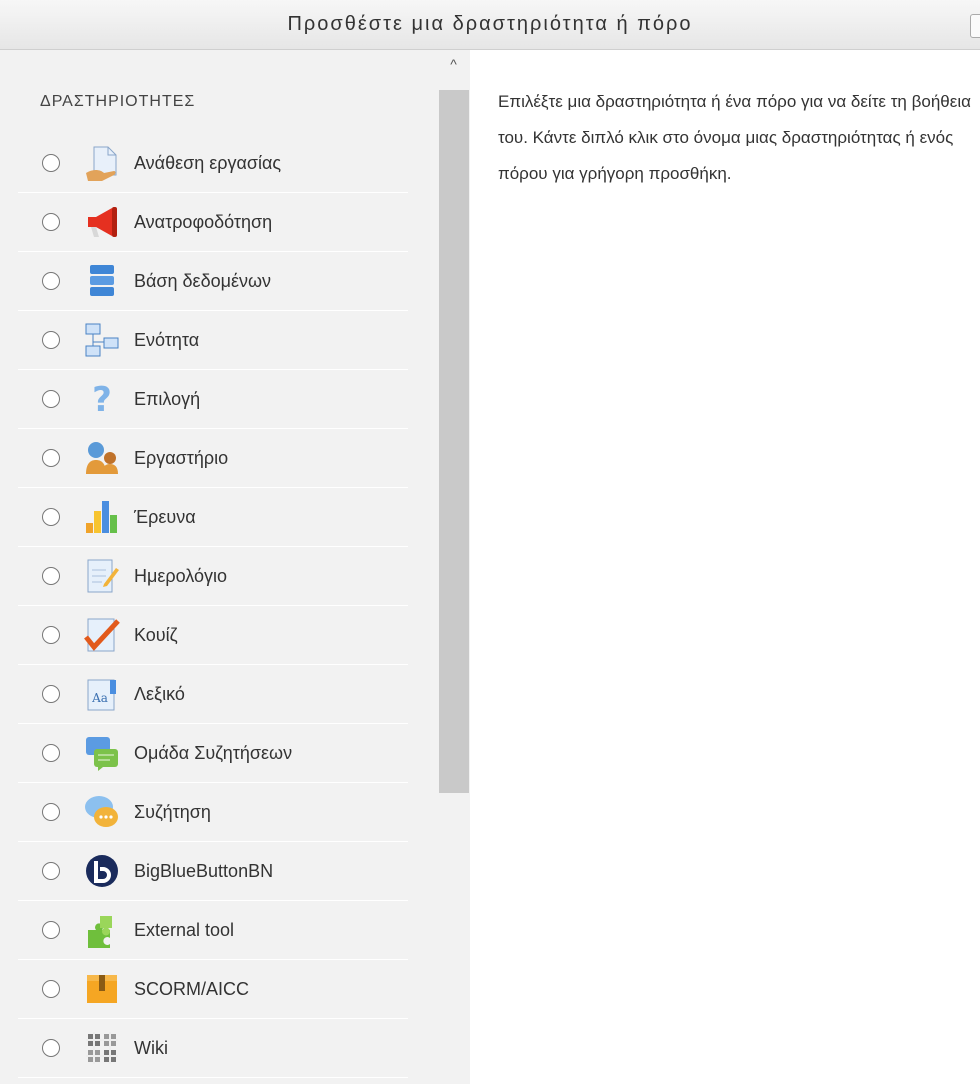 Image resolution: width=980 pixels, height=1084 pixels. I want to click on option-forum: Ομάδα Συζητήσεων, so click(213, 753).